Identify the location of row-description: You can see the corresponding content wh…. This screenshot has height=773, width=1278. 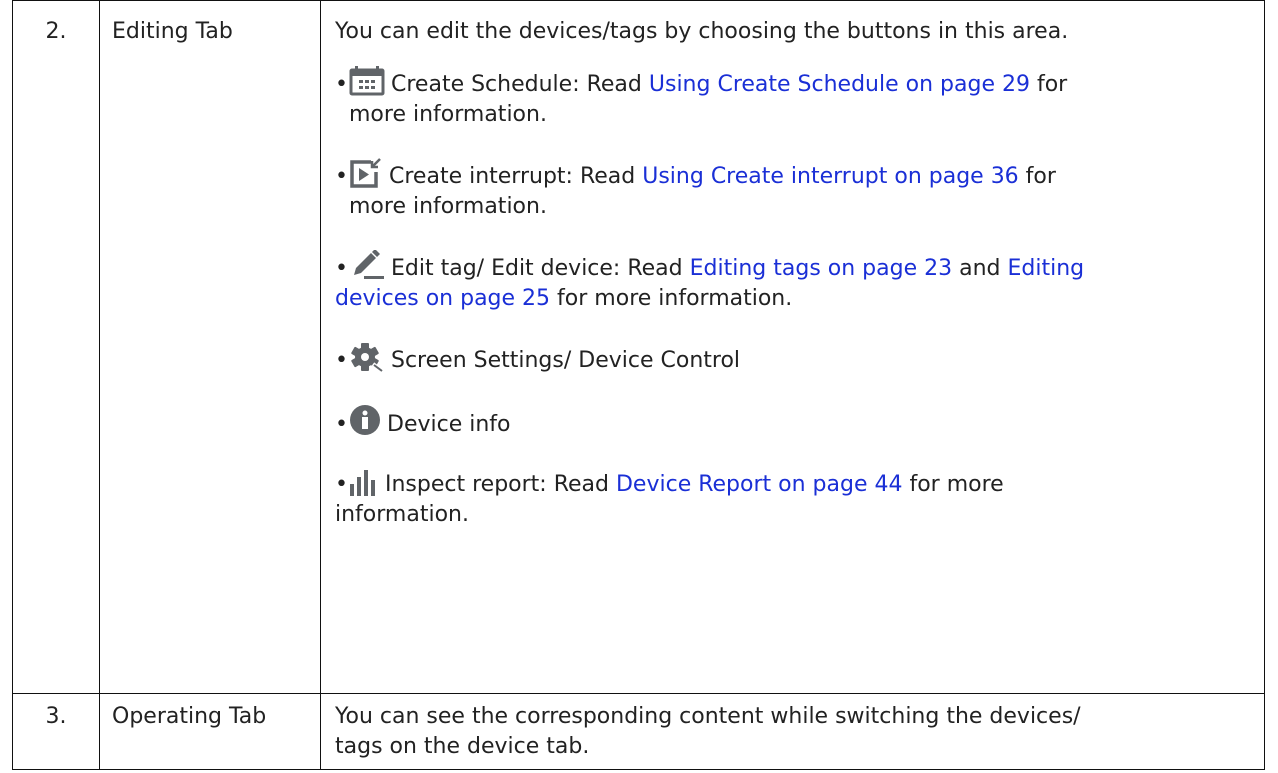
(792, 731).